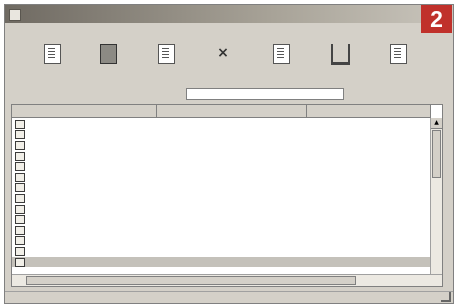 This screenshot has width=455, height=308. Describe the element at coordinates (436, 197) in the screenshot. I see `vertical-scrollbar: ▲` at that location.